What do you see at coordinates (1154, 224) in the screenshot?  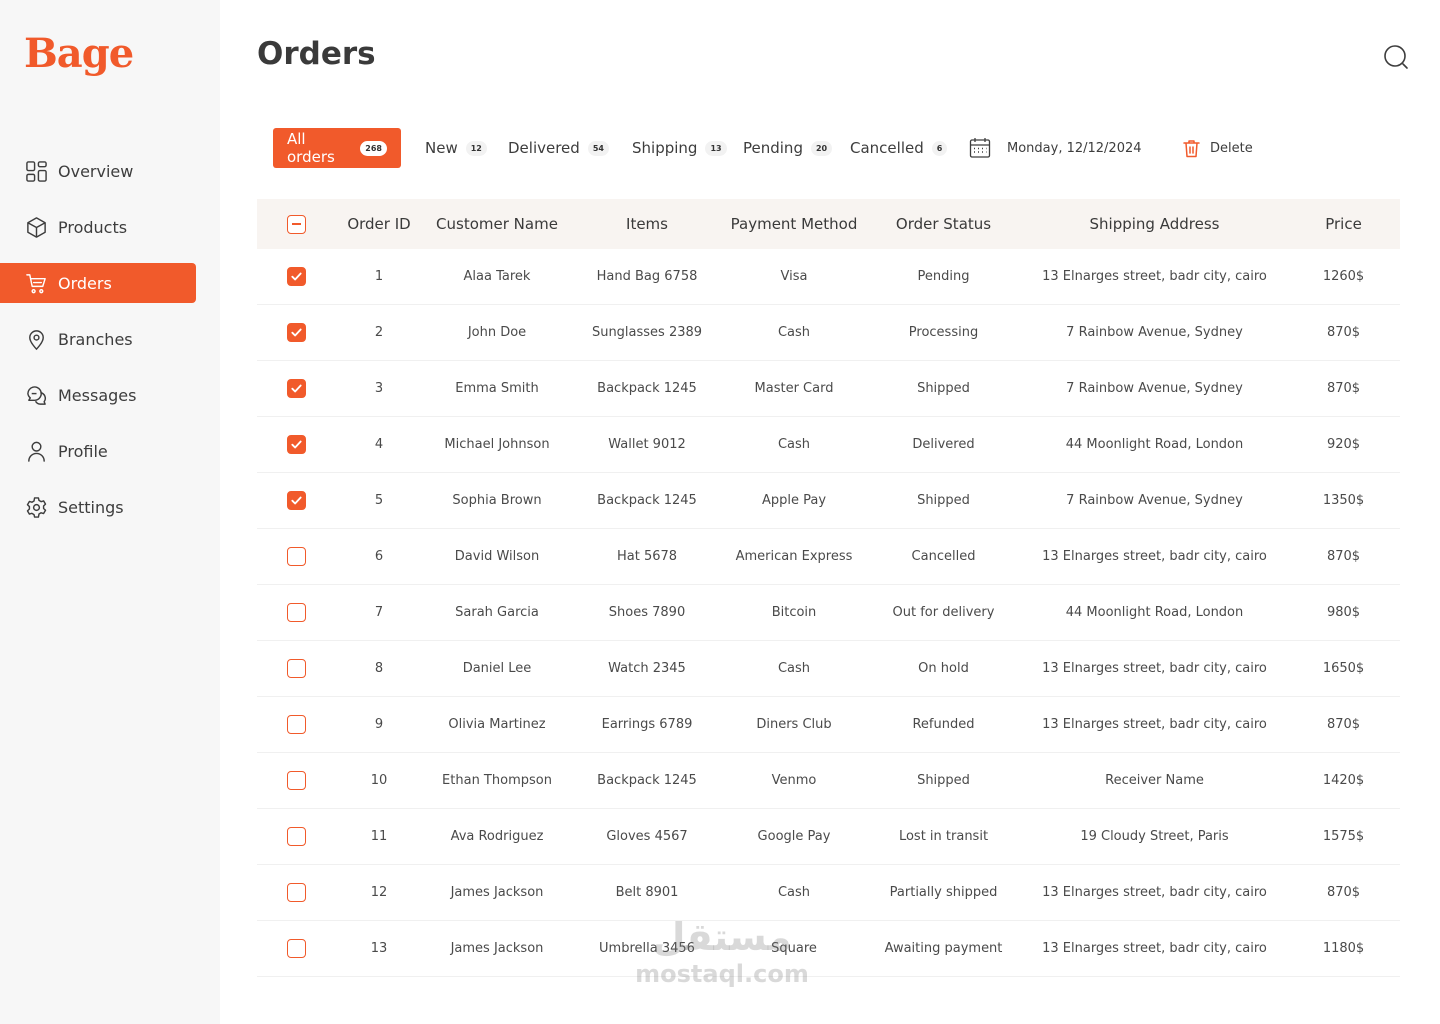 I see `column-header-shipping-address: Shipping Address` at bounding box center [1154, 224].